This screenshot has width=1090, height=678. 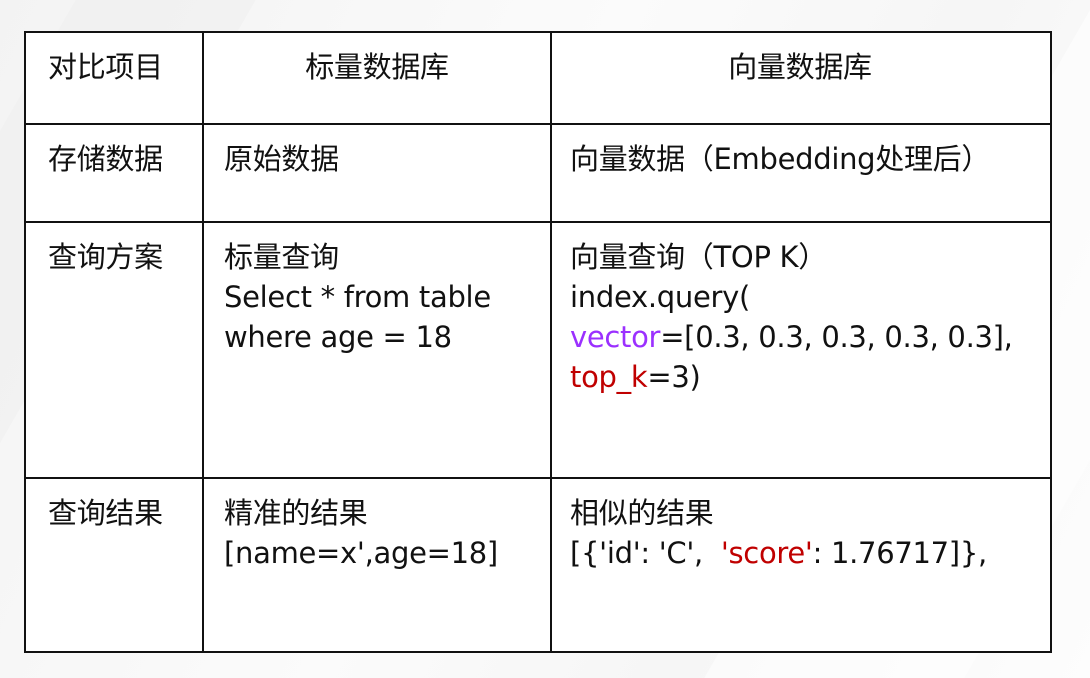 What do you see at coordinates (377, 173) in the screenshot?
I see `scalar-cell: 原始数据` at bounding box center [377, 173].